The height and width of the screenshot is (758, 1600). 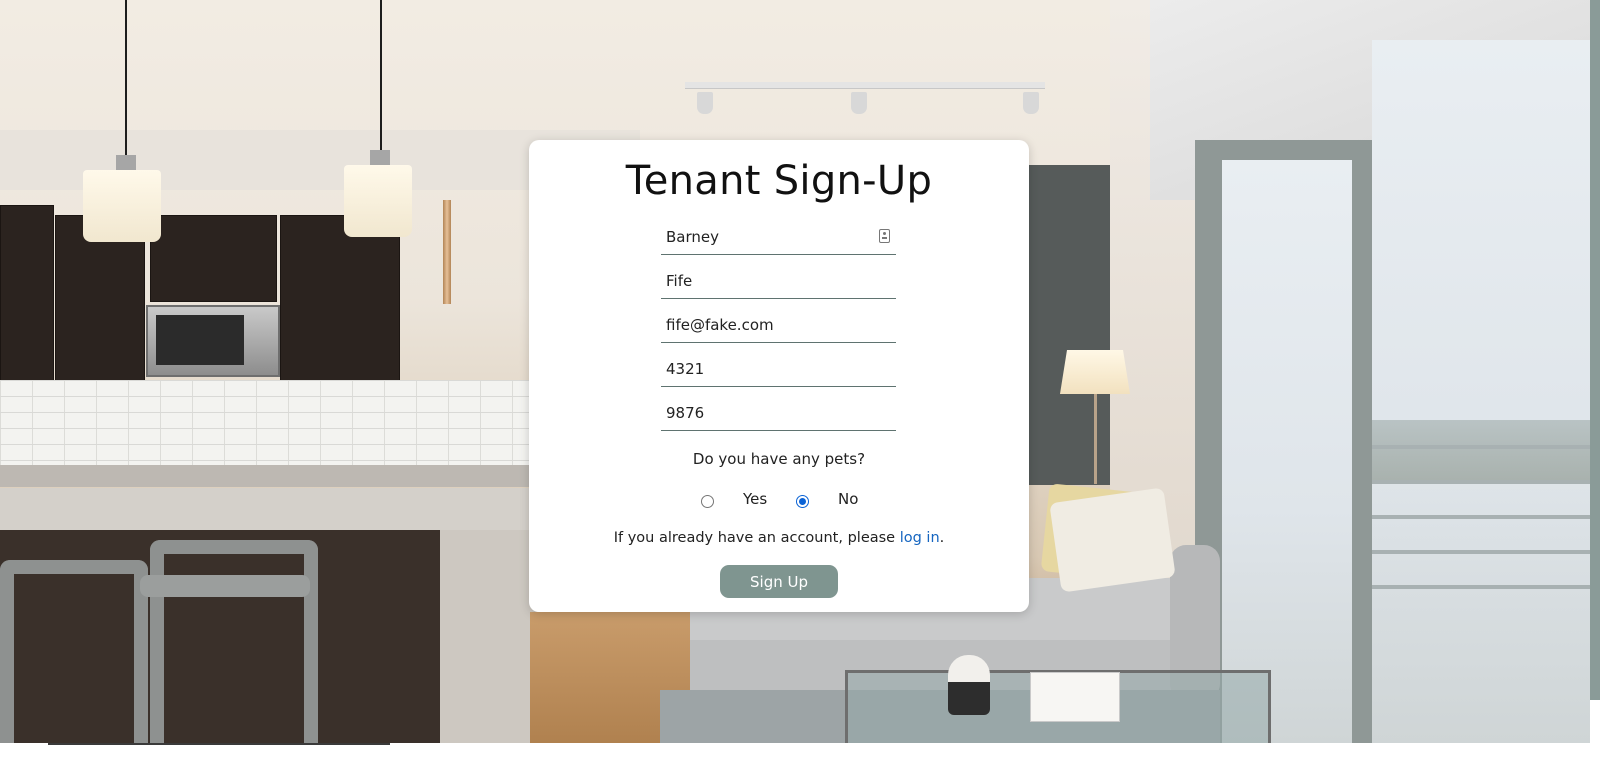 I want to click on backsplash, so click(x=270, y=422).